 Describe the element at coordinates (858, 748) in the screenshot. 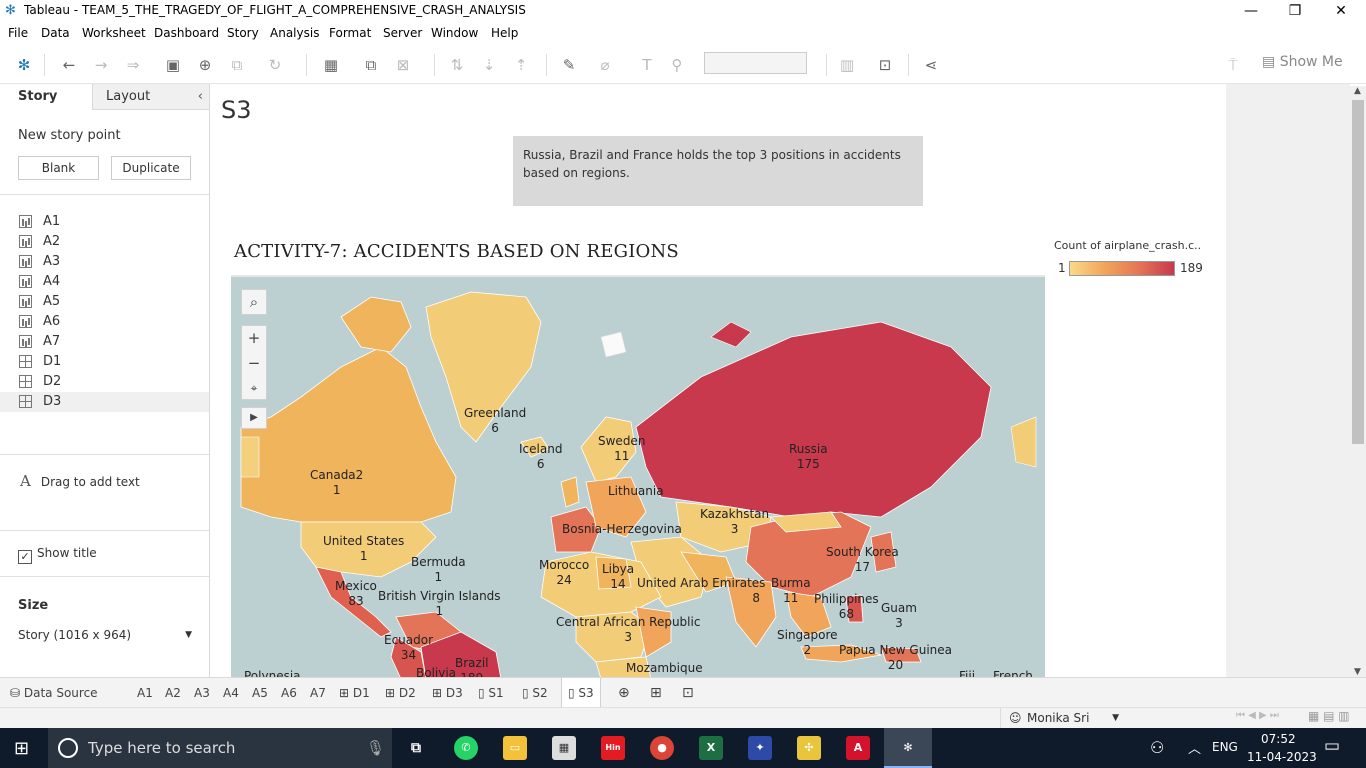

I see `acrobat-icon: A` at that location.